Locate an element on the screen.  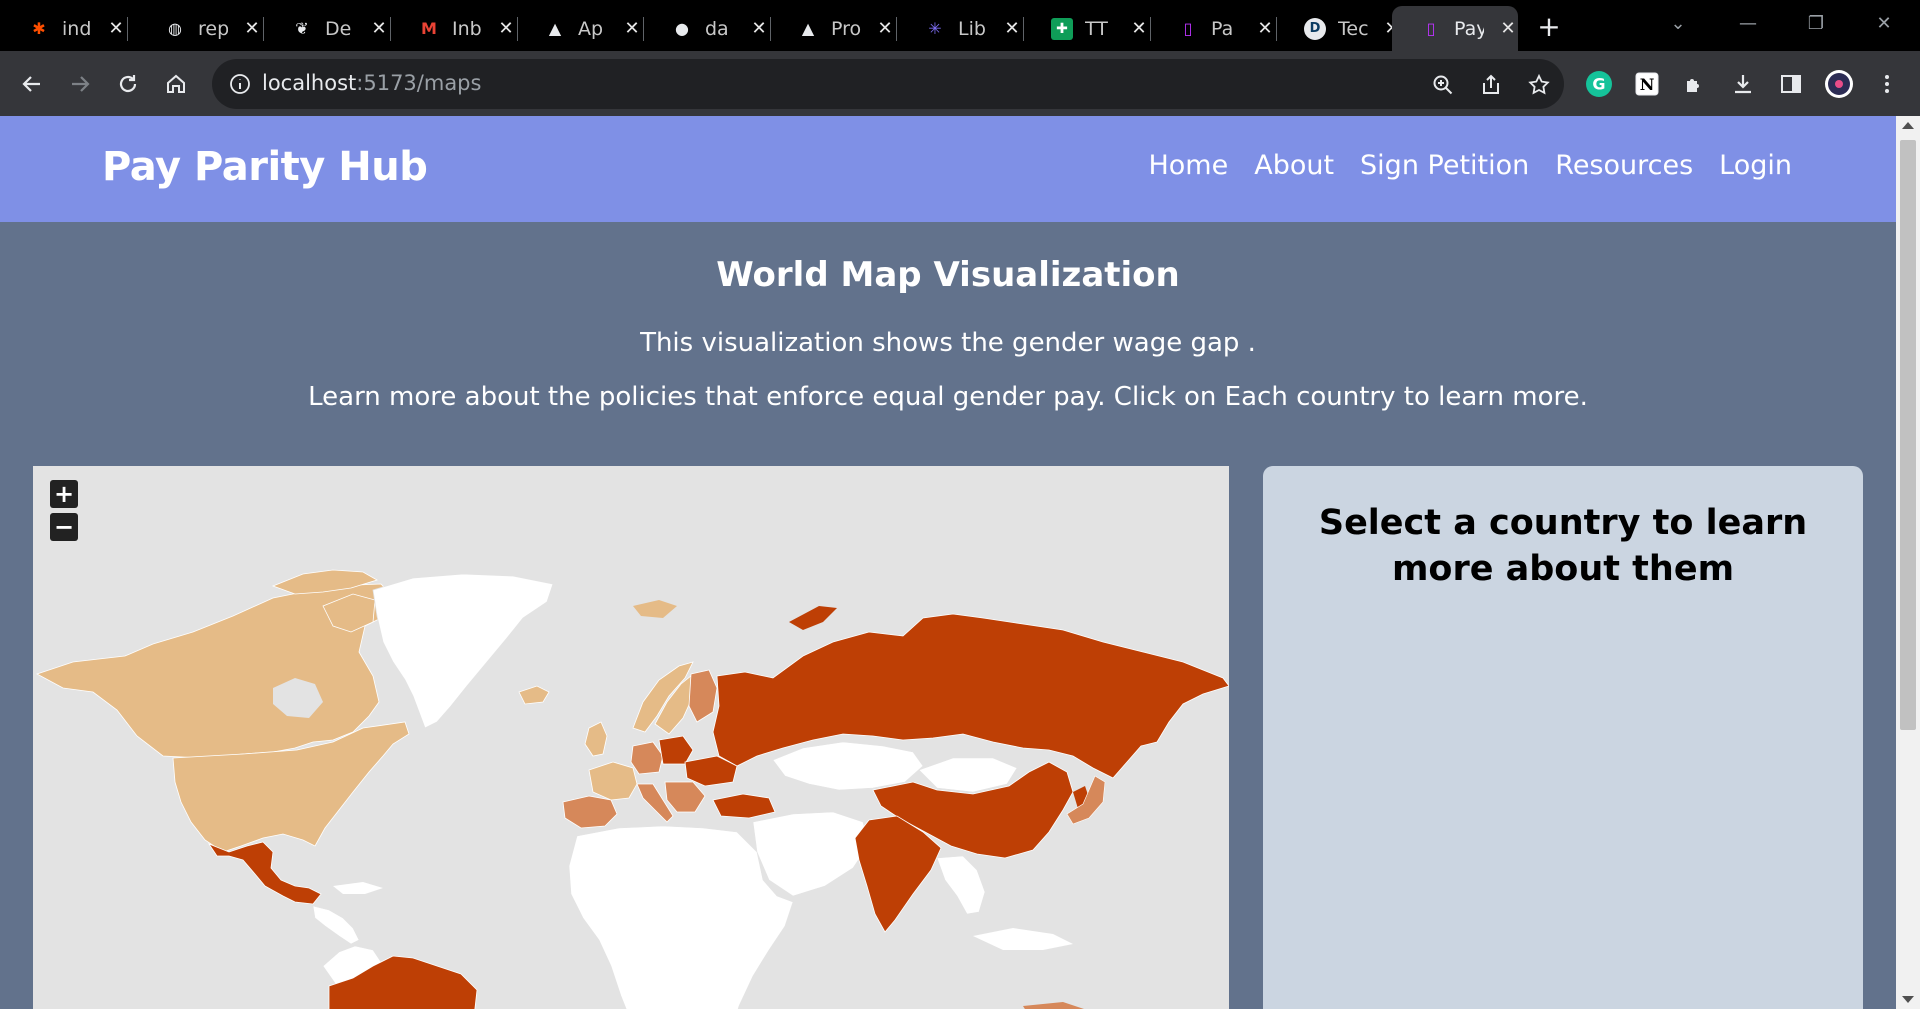
browser-toolbar: localhost:5173/maps G N is located at coordinates (960, 83).